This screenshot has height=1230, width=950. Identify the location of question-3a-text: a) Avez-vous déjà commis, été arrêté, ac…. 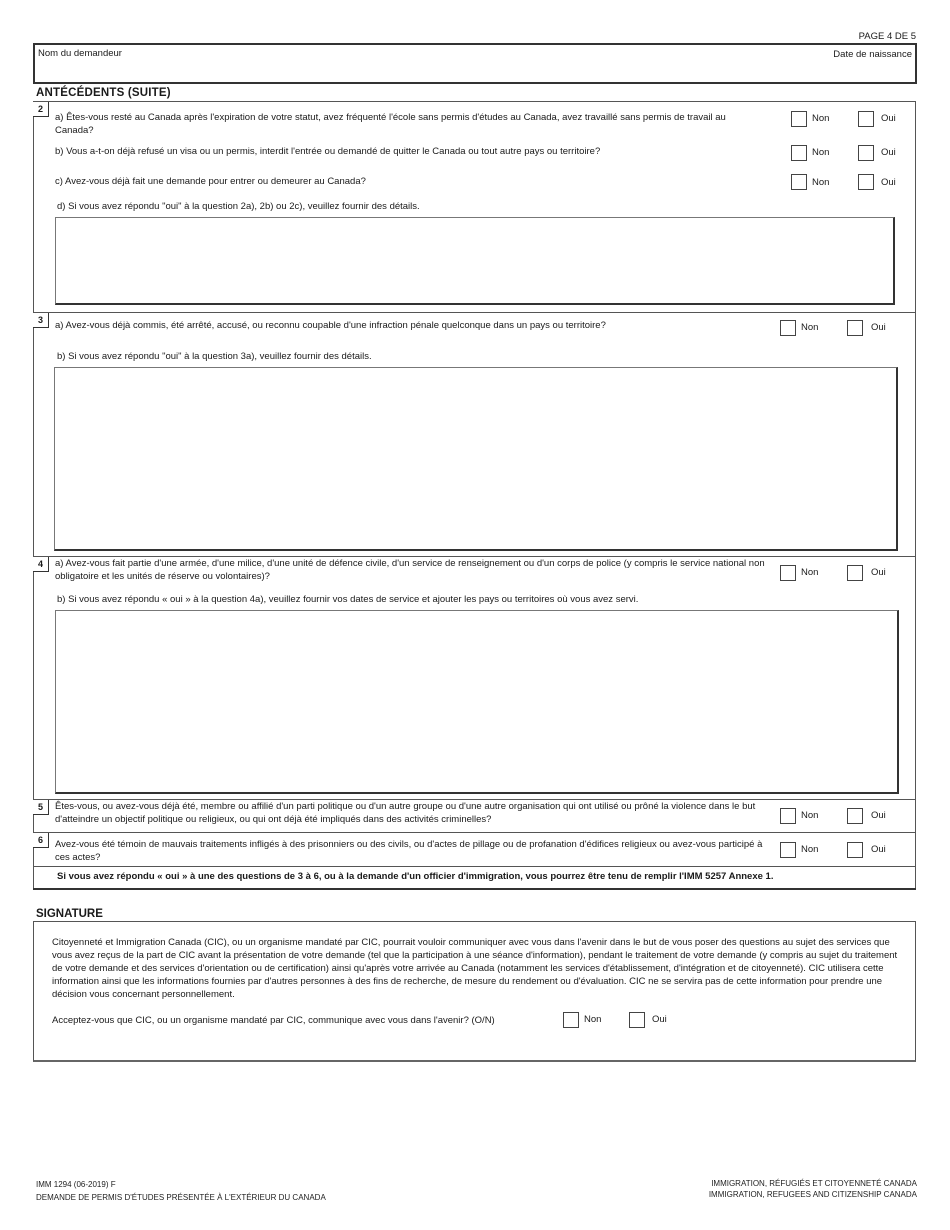
(330, 325).